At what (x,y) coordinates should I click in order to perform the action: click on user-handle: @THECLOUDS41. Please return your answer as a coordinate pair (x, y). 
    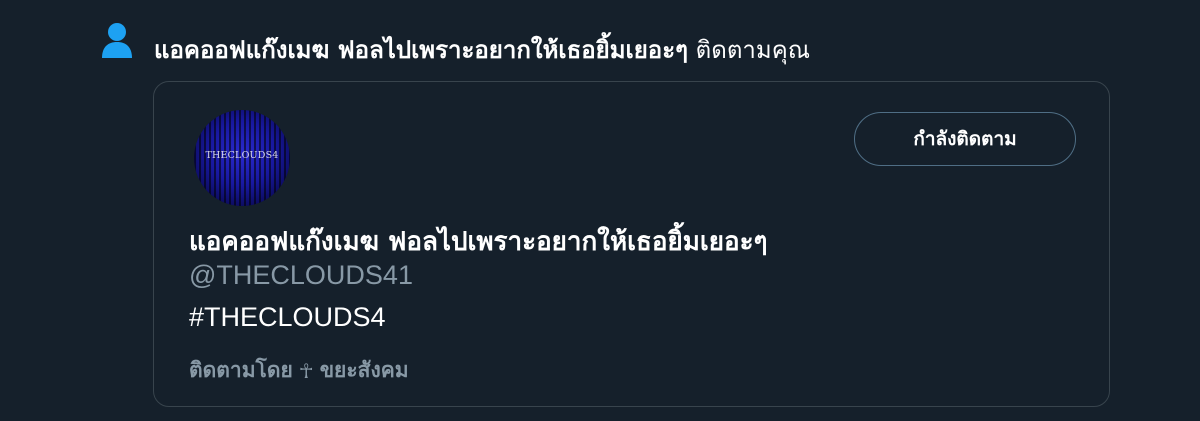
    Looking at the image, I should click on (301, 275).